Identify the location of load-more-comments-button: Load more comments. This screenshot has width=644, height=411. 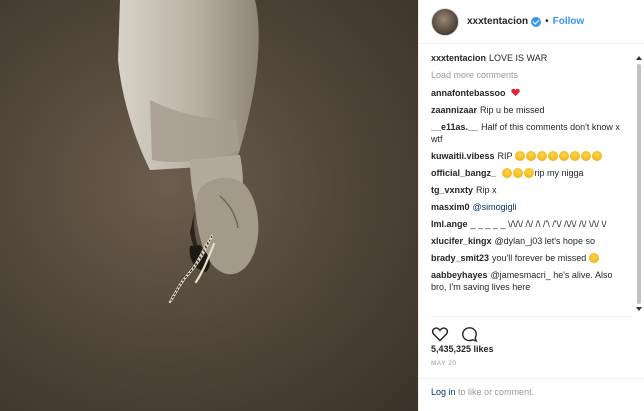
(530, 75).